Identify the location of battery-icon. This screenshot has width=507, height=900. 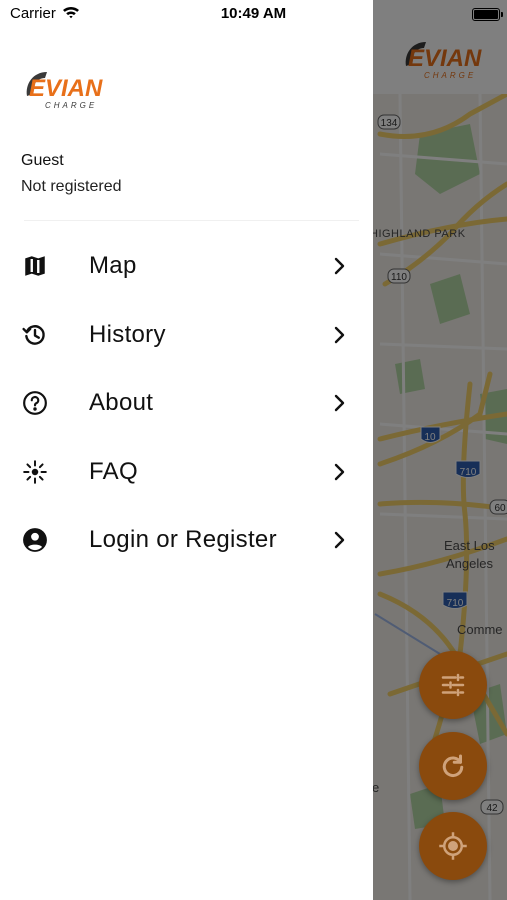
(487, 14).